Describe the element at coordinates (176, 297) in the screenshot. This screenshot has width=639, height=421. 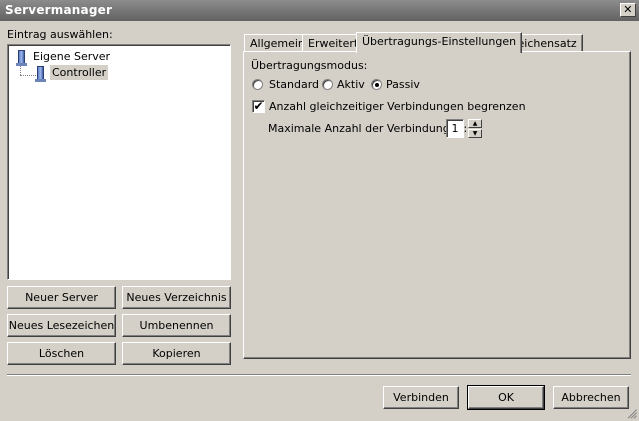
I see `new-folder-button: Neues Verzeichnis` at that location.